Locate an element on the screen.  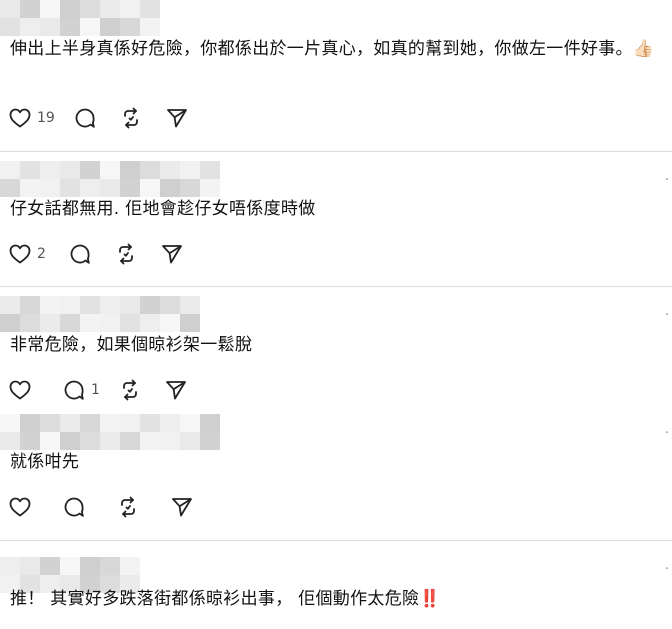
reply-button: 1 is located at coordinates (81, 390).